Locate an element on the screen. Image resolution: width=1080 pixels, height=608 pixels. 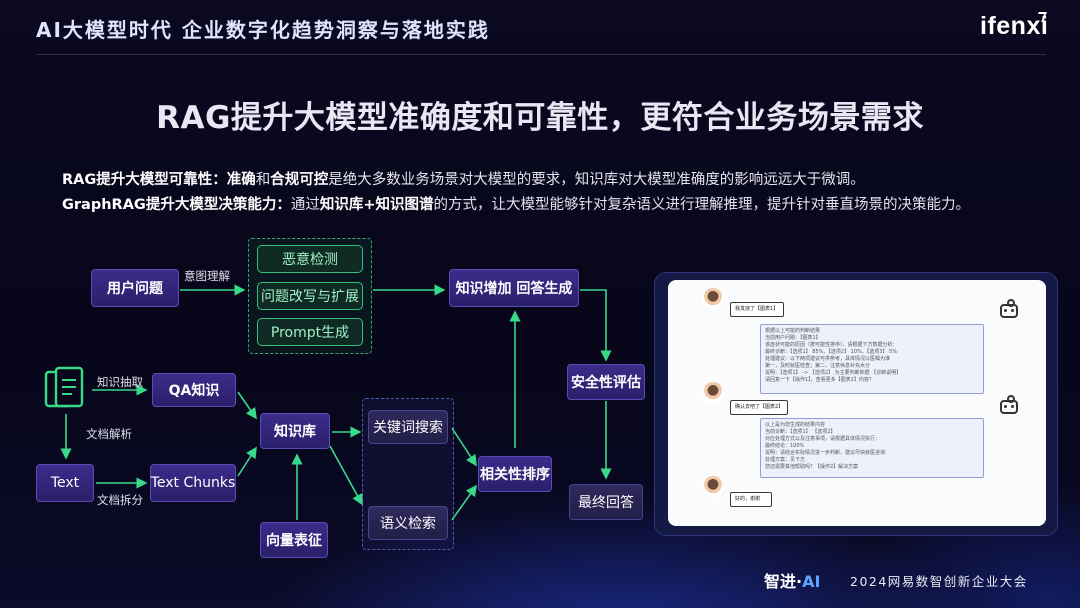
node-malicious-detection: 恶意检测 is located at coordinates (310, 259).